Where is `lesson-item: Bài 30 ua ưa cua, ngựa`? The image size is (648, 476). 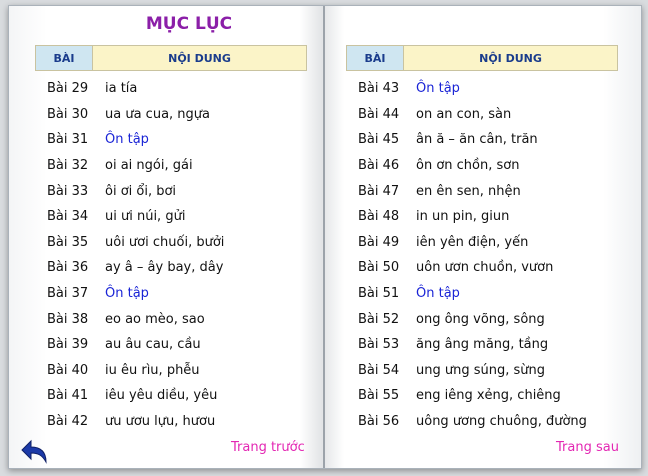
lesson-item: Bài 30 ua ưa cua, ngựa is located at coordinates (170, 115).